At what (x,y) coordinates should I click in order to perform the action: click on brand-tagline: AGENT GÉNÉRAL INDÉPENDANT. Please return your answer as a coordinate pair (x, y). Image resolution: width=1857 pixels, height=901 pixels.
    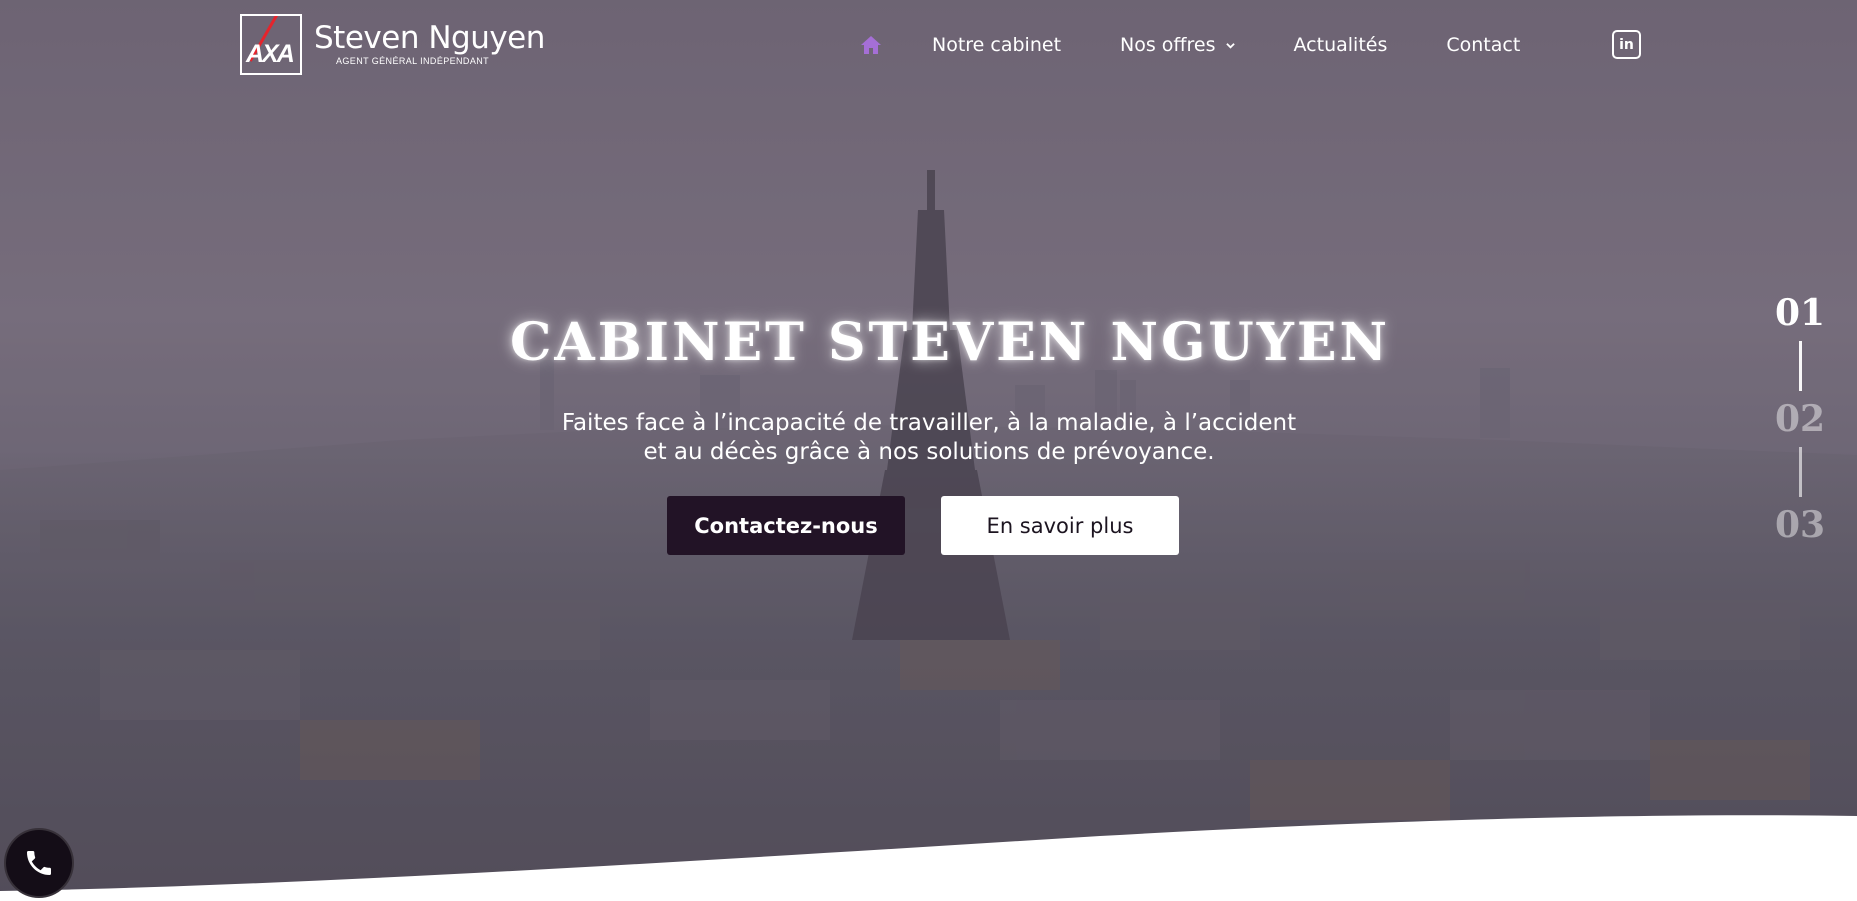
    Looking at the image, I should click on (413, 61).